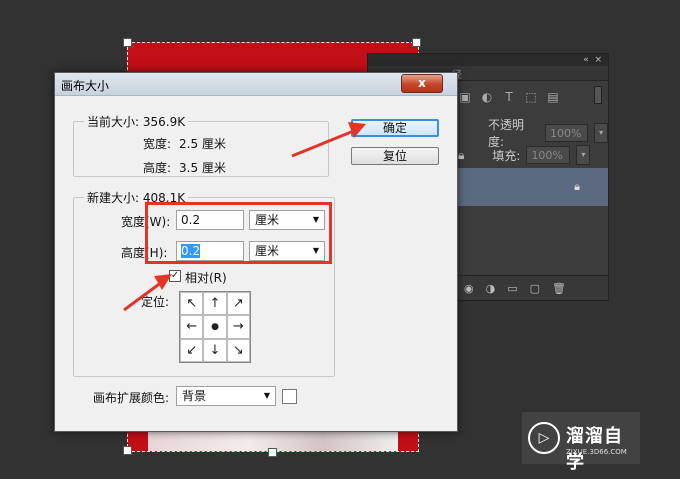 Image resolution: width=680 pixels, height=479 pixels. I want to click on extension-color-label: 画布扩展颜色:, so click(131, 398).